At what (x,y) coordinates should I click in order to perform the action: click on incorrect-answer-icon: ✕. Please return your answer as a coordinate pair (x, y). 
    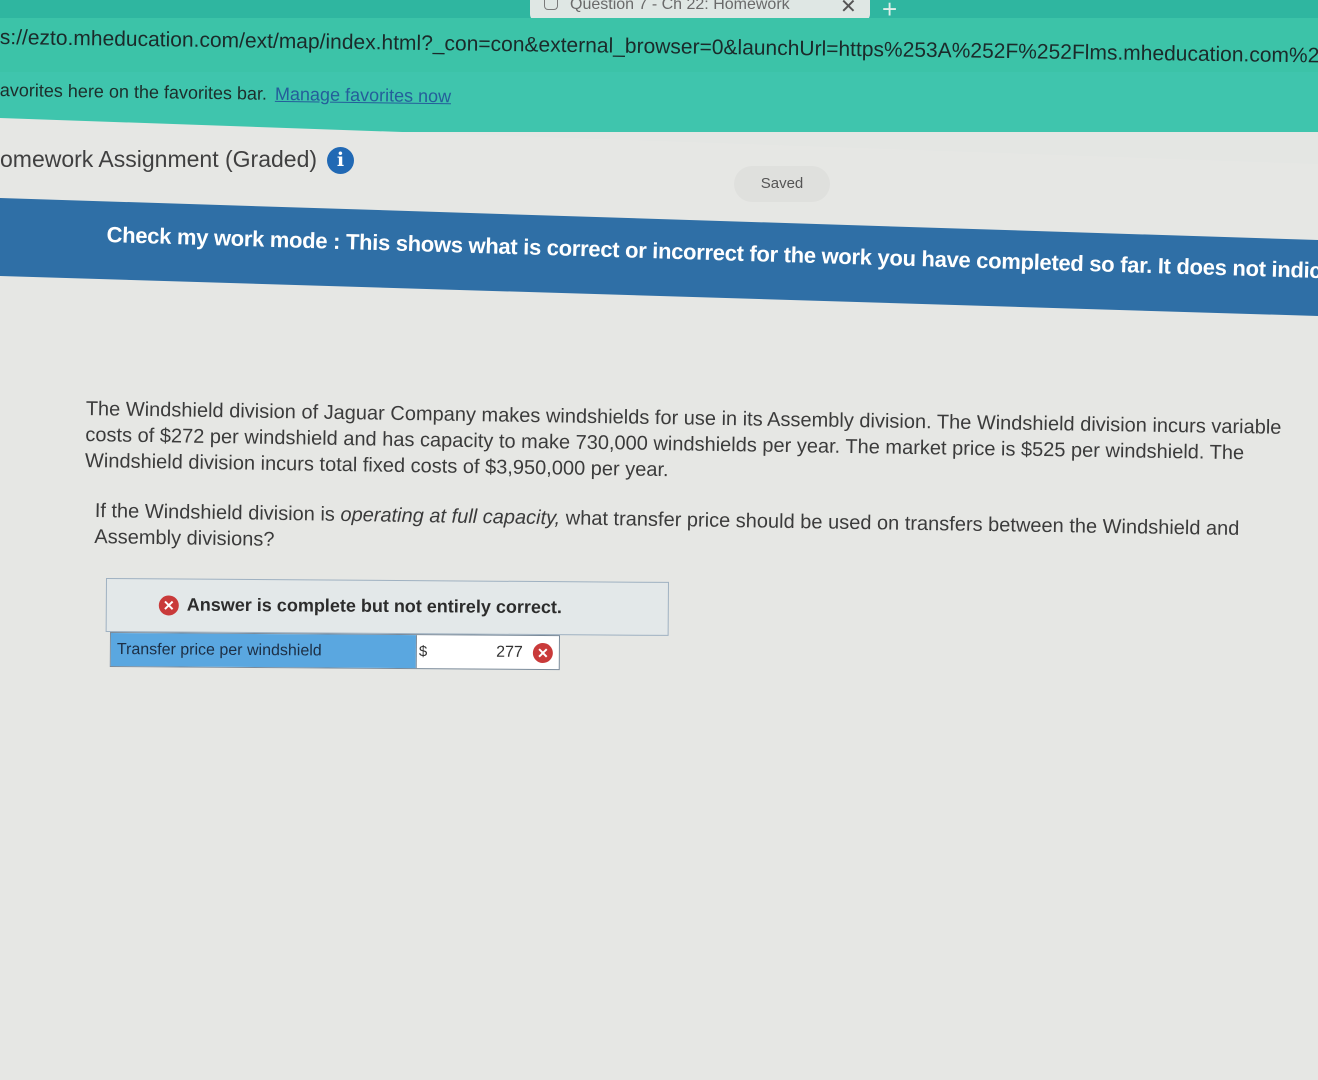
    Looking at the image, I should click on (542, 653).